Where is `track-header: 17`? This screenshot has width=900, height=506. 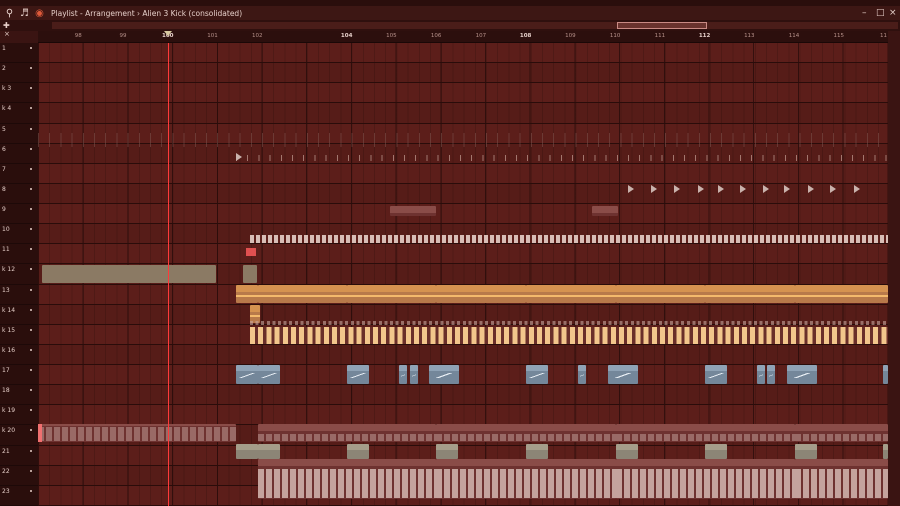 track-header: 17 is located at coordinates (19, 375).